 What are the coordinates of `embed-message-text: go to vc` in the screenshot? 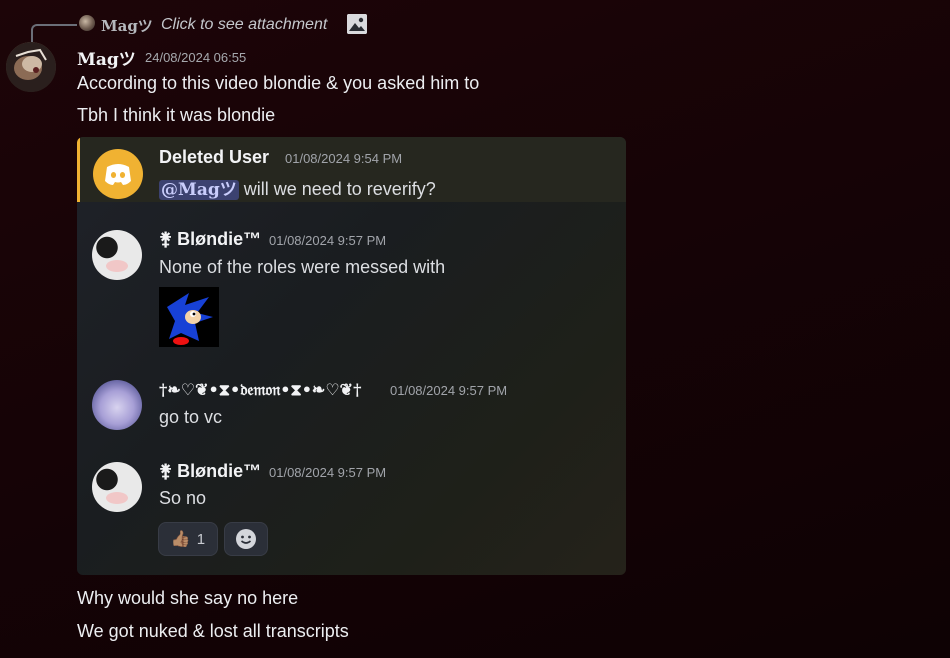 It's located at (191, 417).